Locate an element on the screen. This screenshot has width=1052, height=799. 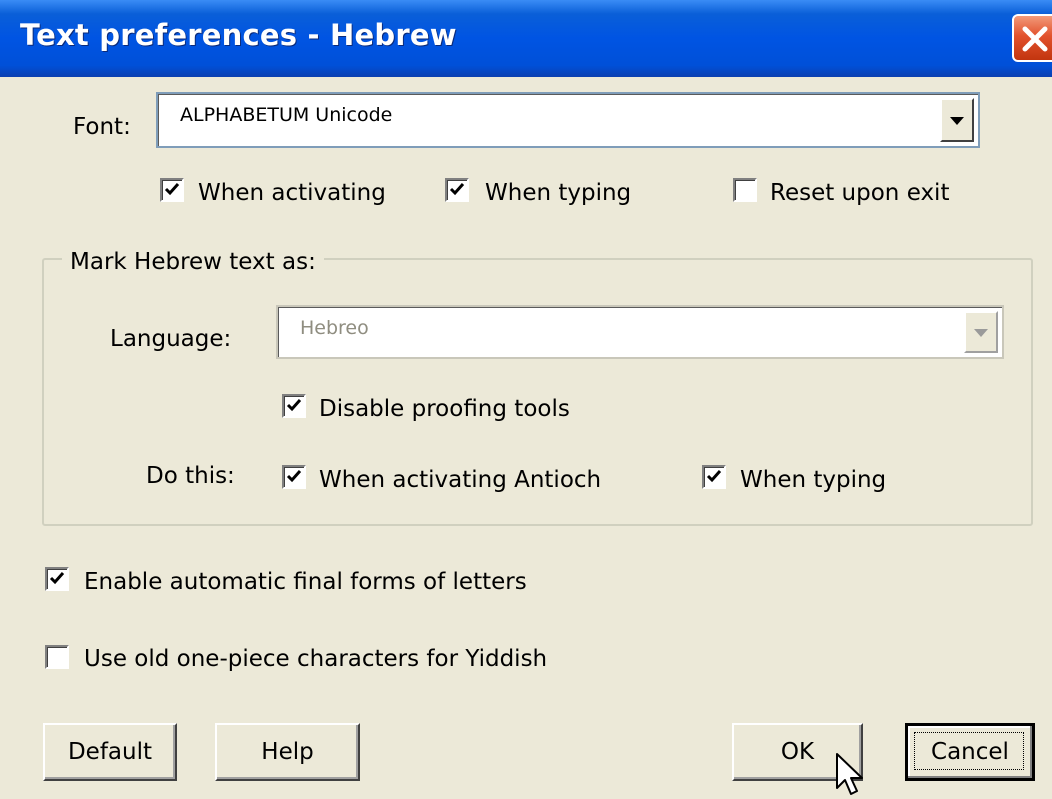
do-this-label: Do this: is located at coordinates (190, 476).